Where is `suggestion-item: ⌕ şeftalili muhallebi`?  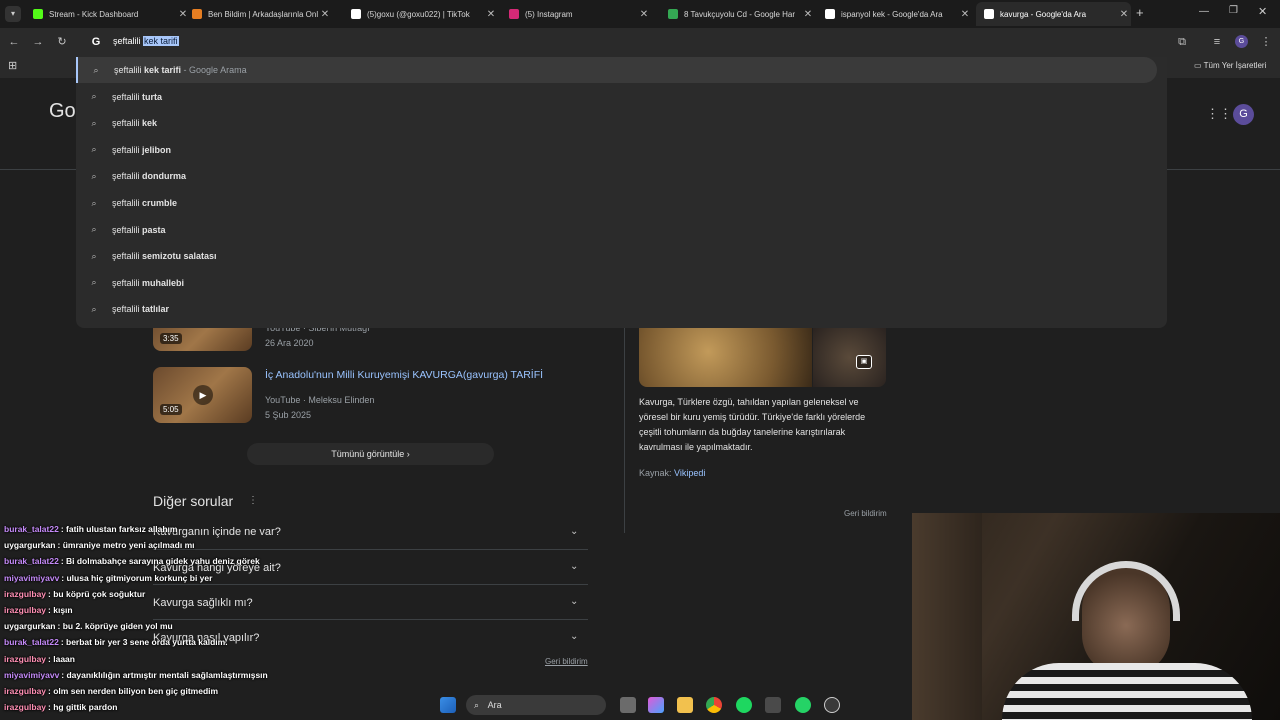
suggestion-item: ⌕ şeftalili muhallebi is located at coordinates (616, 283).